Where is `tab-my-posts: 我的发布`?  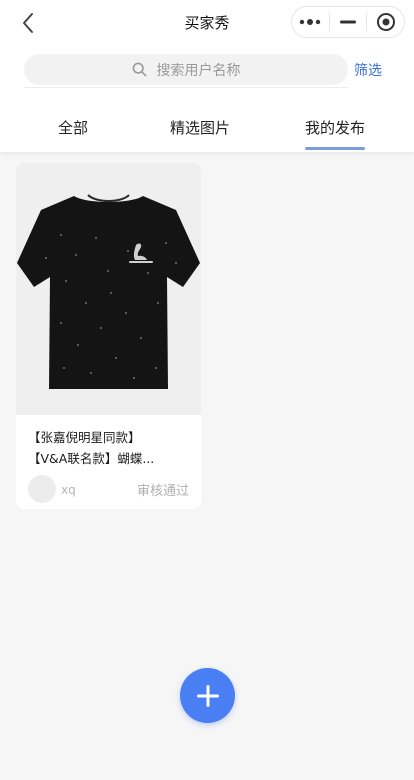
tab-my-posts: 我的发布 is located at coordinates (335, 127).